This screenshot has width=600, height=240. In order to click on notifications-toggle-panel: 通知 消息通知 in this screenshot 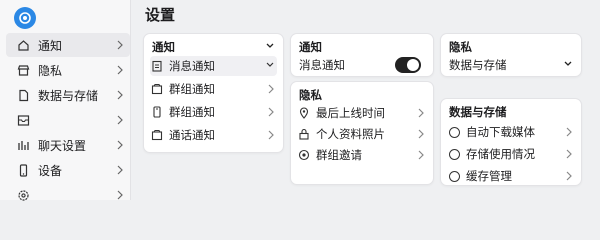, I will do `click(362, 55)`.